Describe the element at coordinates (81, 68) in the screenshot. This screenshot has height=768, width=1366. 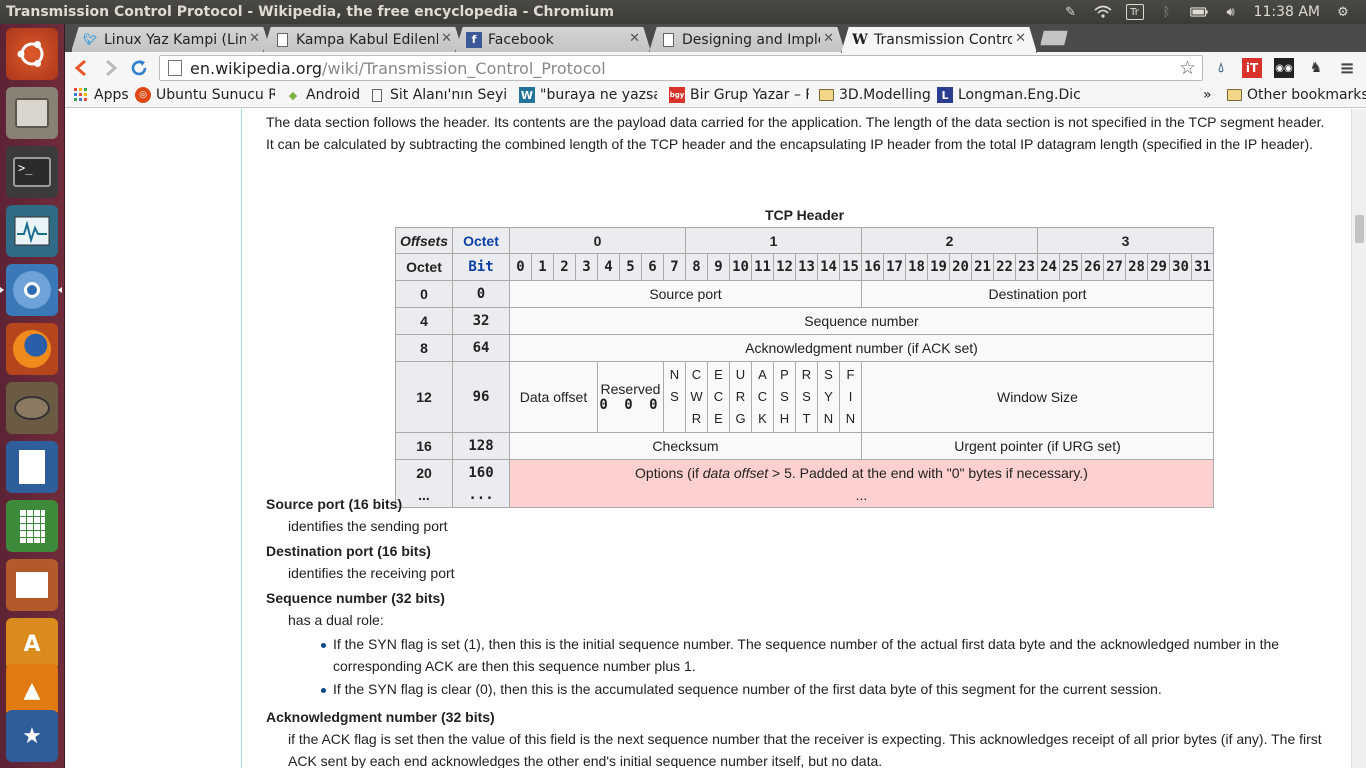
I see `back-button` at that location.